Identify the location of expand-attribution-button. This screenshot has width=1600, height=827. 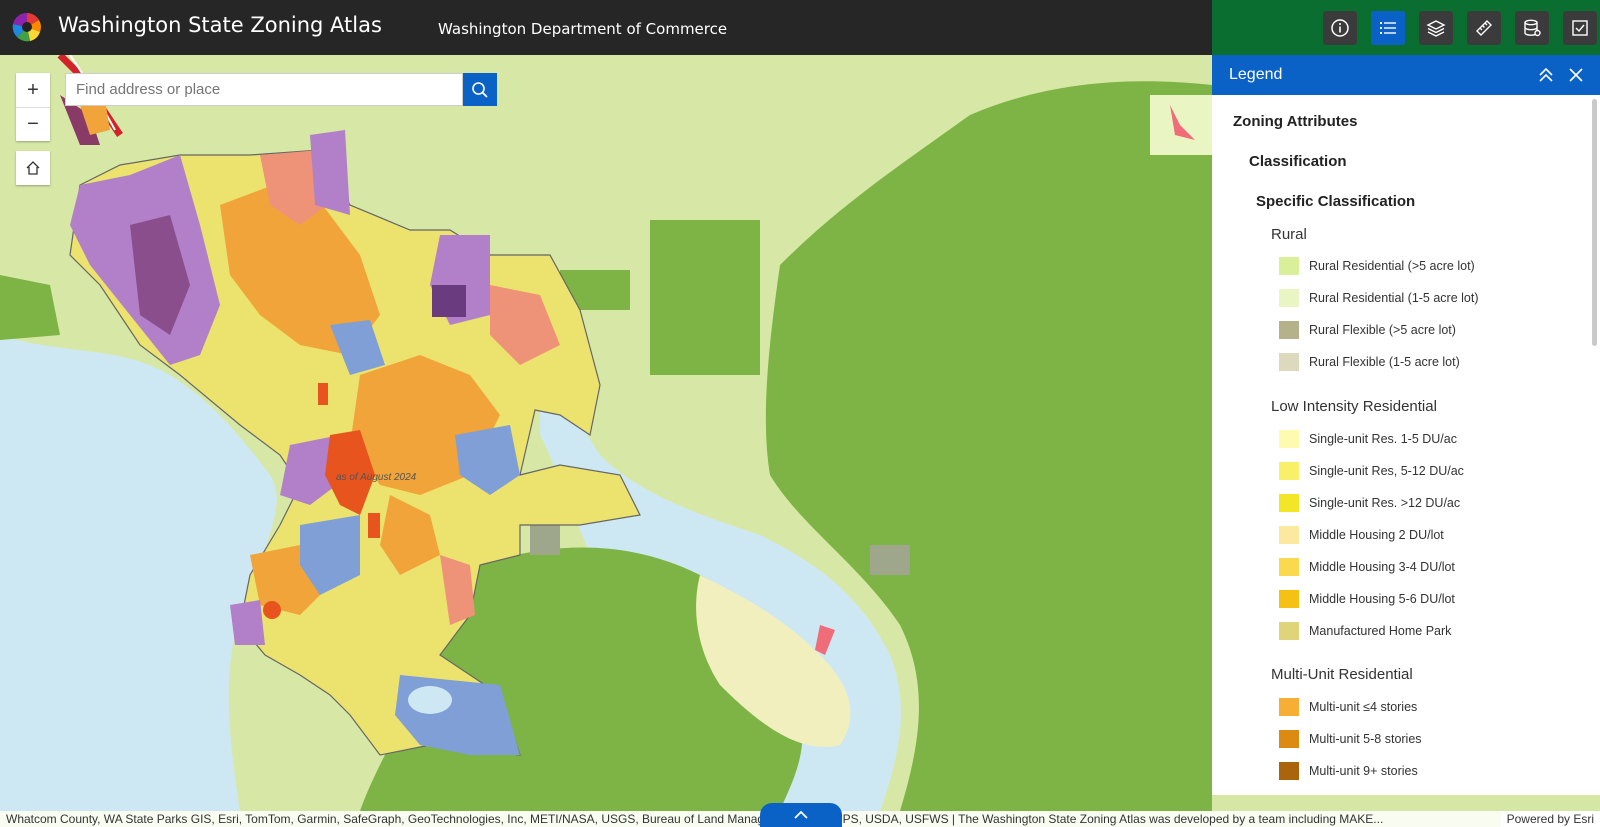
(801, 815).